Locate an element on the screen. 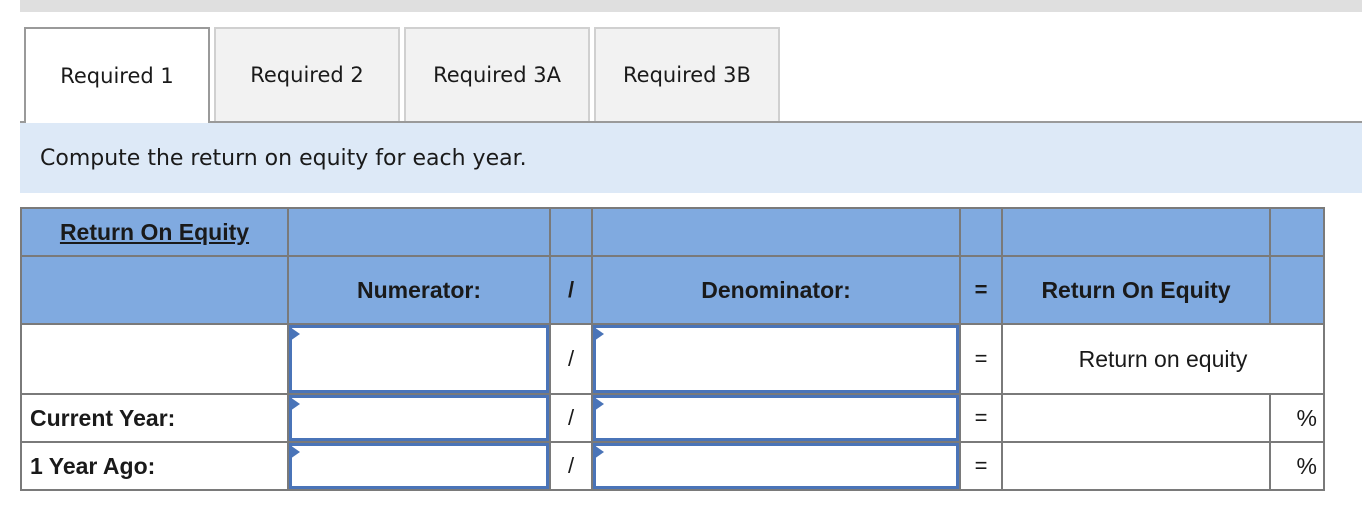 The image size is (1362, 508). tab-label: Required 3A is located at coordinates (497, 75).